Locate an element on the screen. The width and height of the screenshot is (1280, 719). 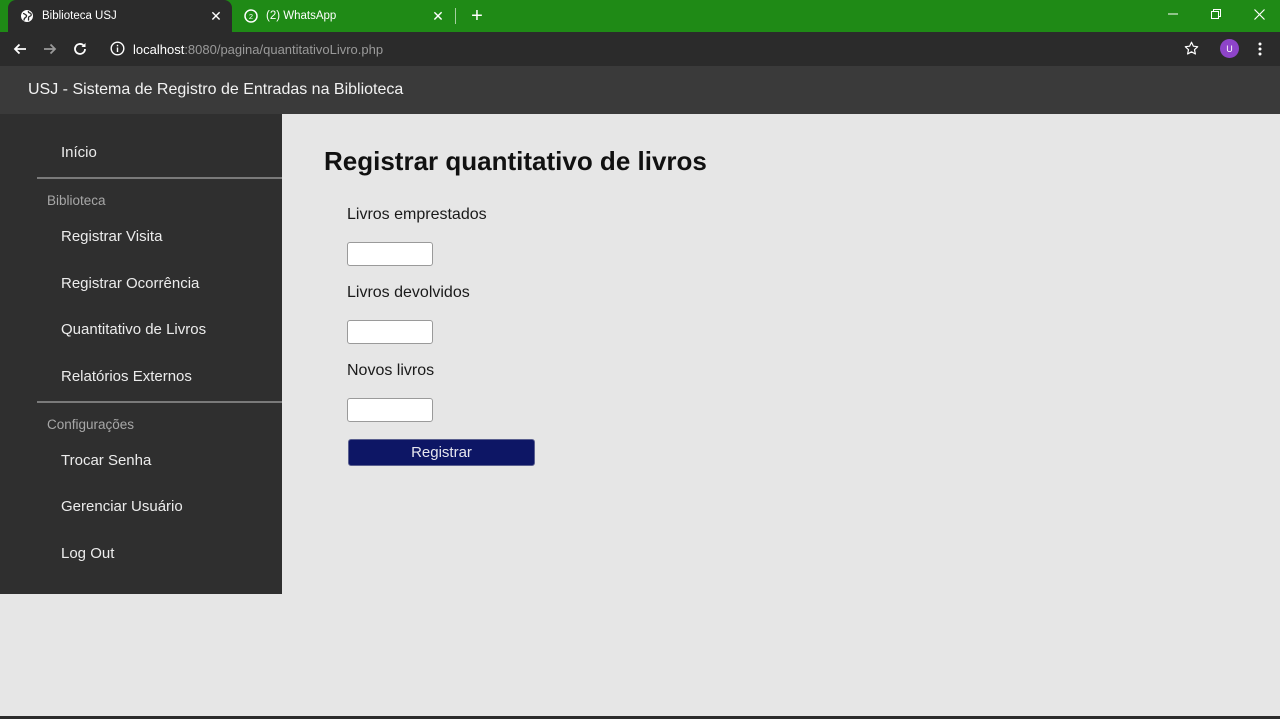
minimize-icon is located at coordinates (1173, 14).